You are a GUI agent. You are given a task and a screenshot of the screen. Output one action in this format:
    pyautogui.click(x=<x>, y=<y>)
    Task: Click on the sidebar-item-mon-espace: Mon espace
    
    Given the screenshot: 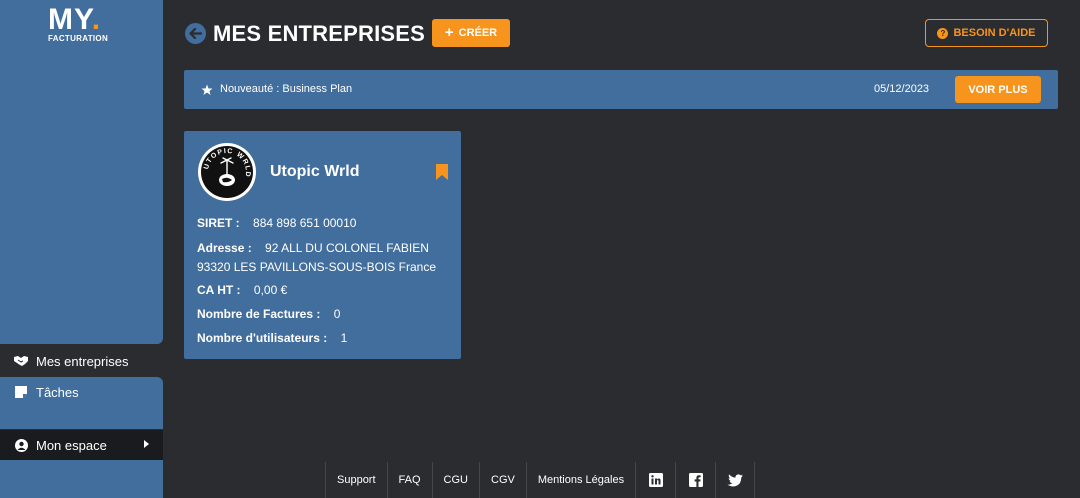 What is the action you would take?
    pyautogui.click(x=81, y=445)
    